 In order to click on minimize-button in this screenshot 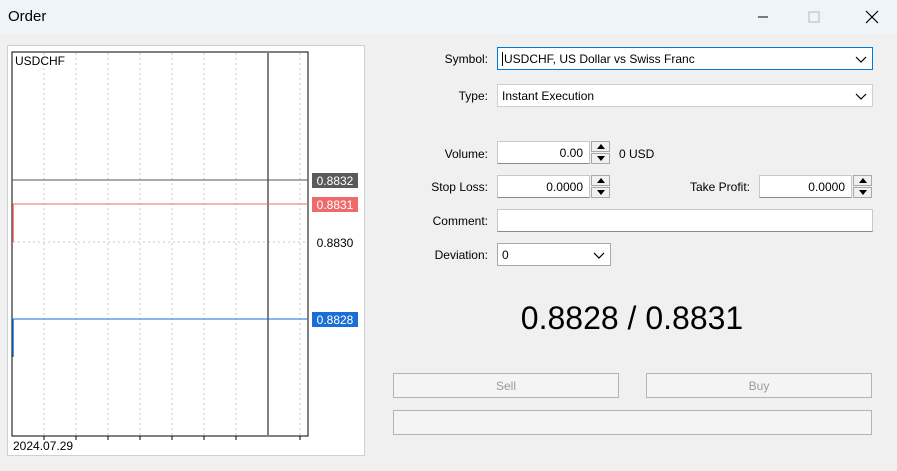, I will do `click(763, 17)`.